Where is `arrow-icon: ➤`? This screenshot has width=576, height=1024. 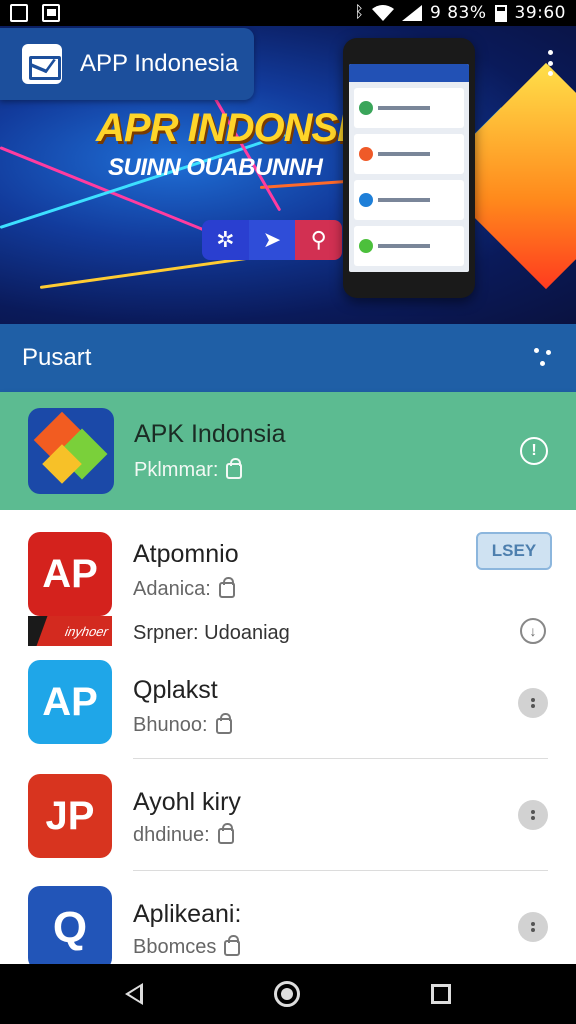
arrow-icon: ➤ is located at coordinates (272, 239).